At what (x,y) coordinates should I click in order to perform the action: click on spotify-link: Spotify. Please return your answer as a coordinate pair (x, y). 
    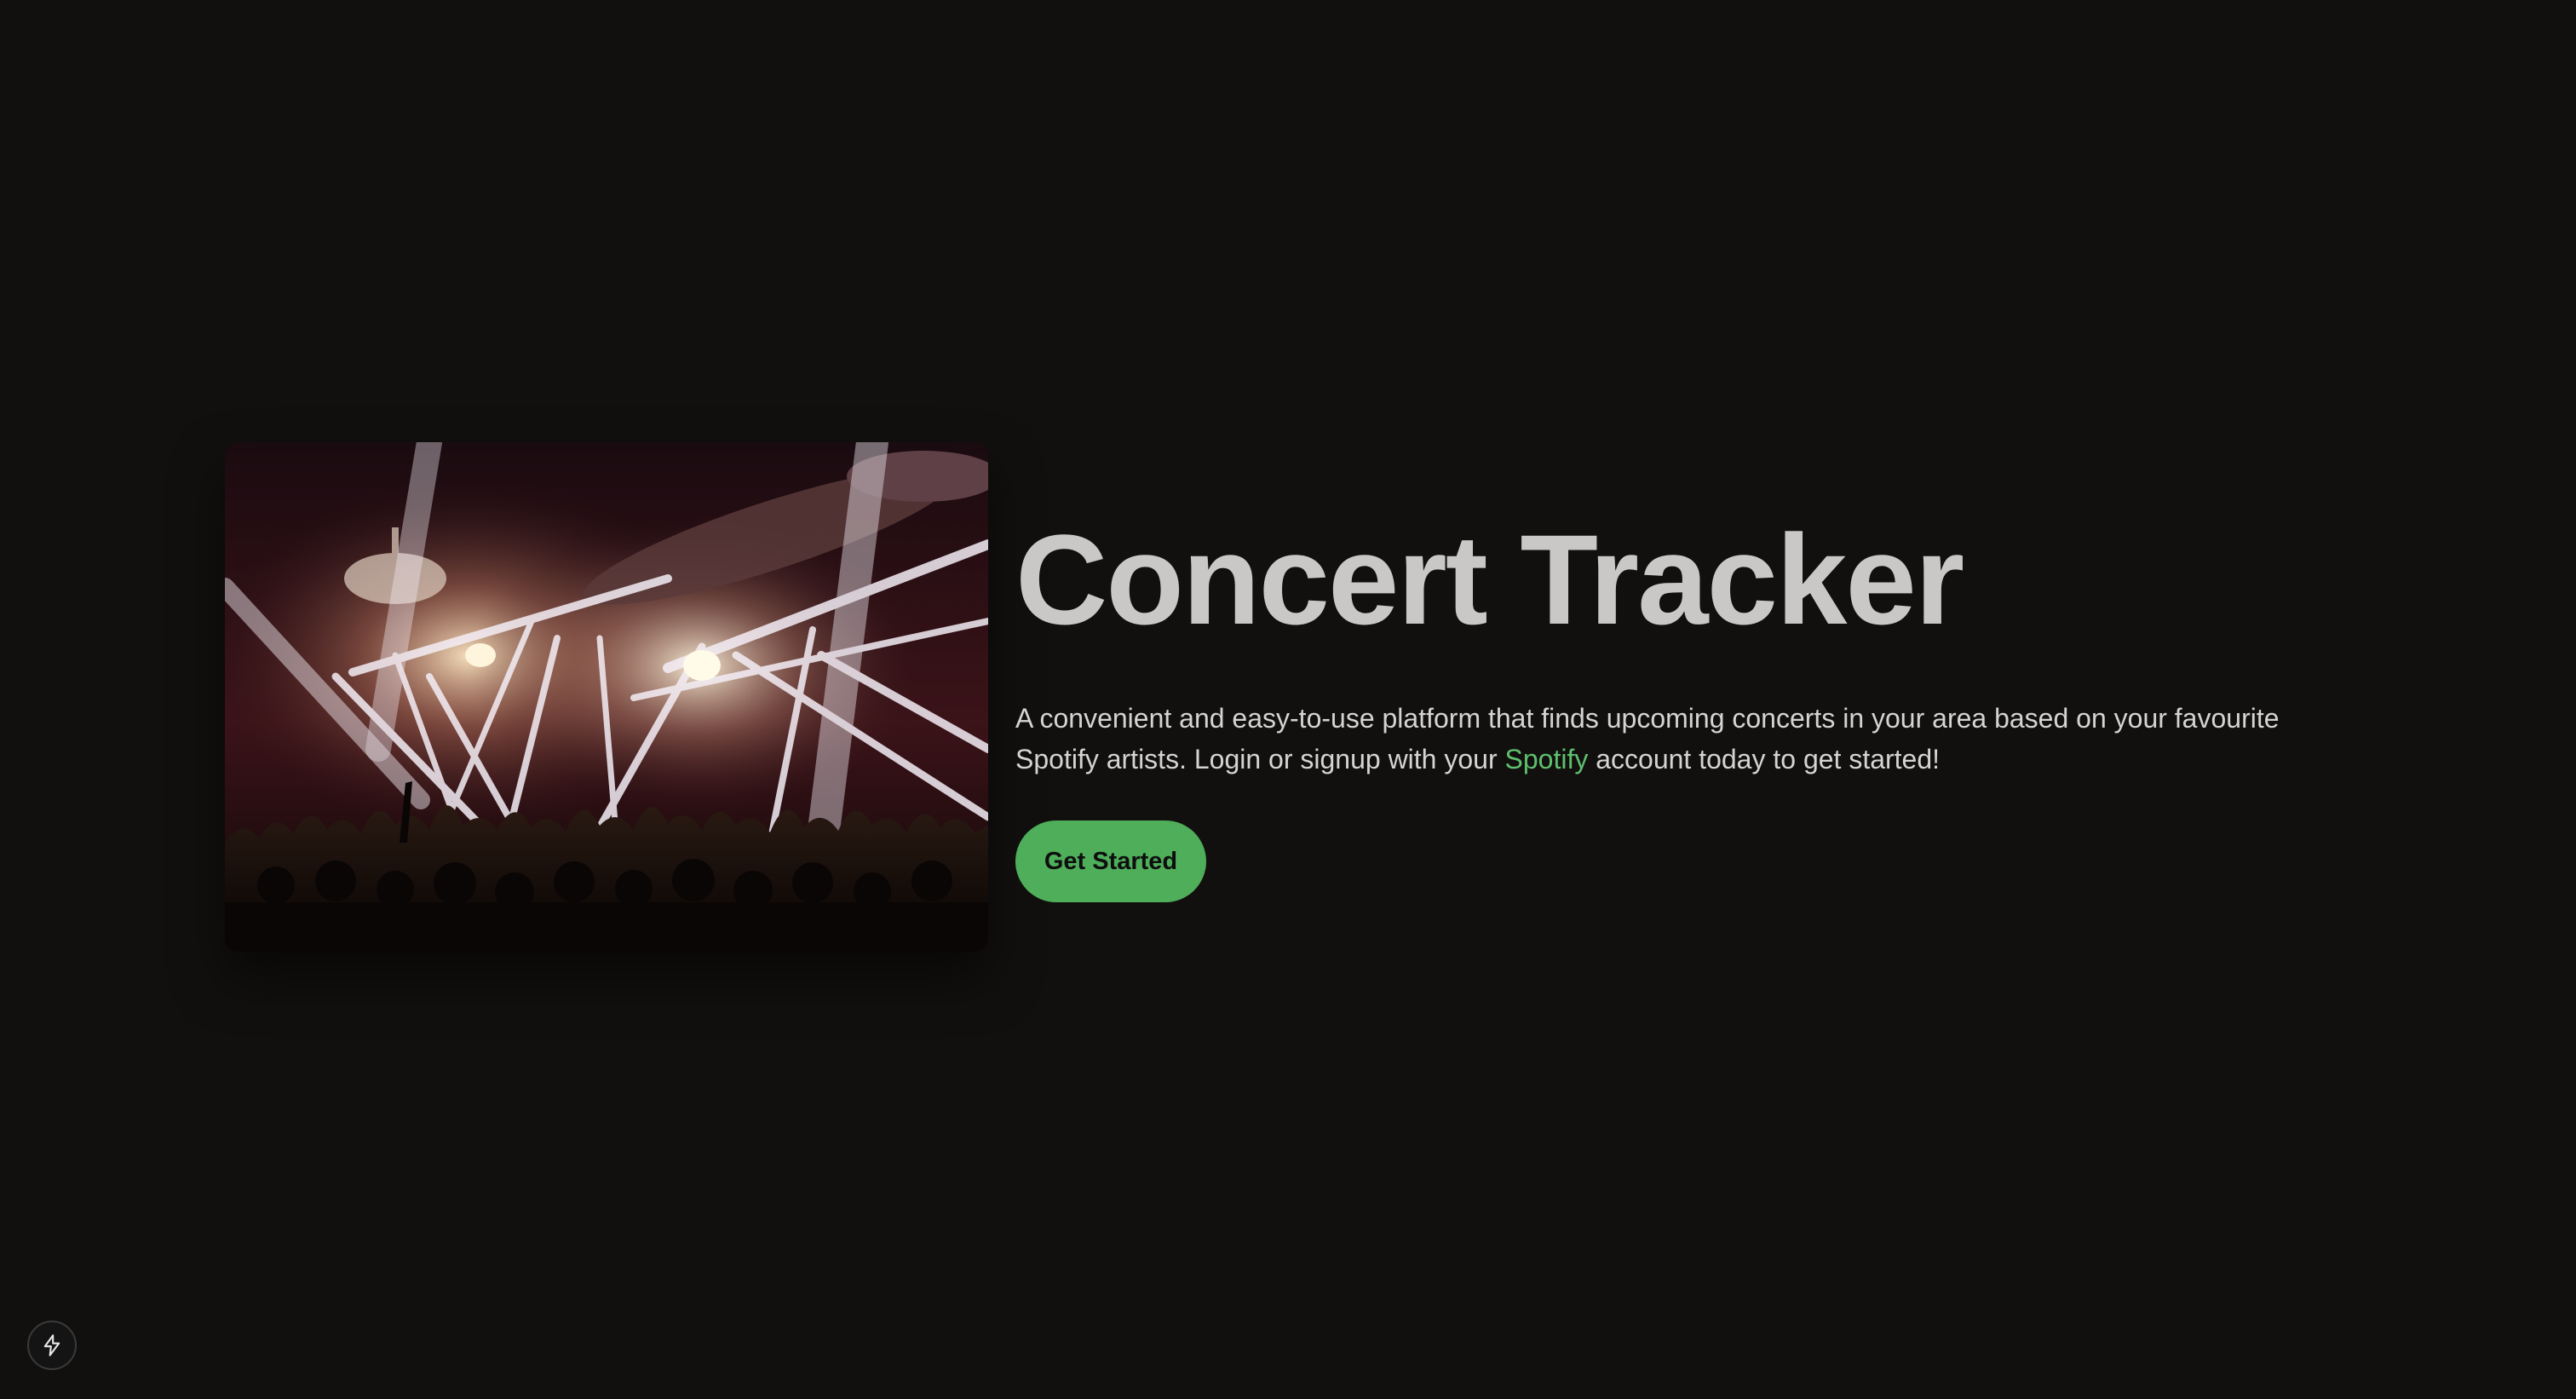
    Looking at the image, I should click on (1547, 759).